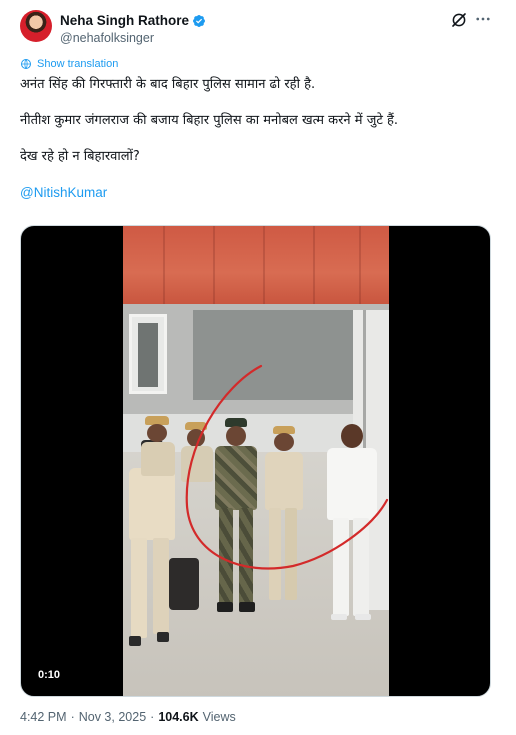 This screenshot has width=516, height=735. Describe the element at coordinates (112, 717) in the screenshot. I see `tweet-date: Nov 3, 2025` at that location.